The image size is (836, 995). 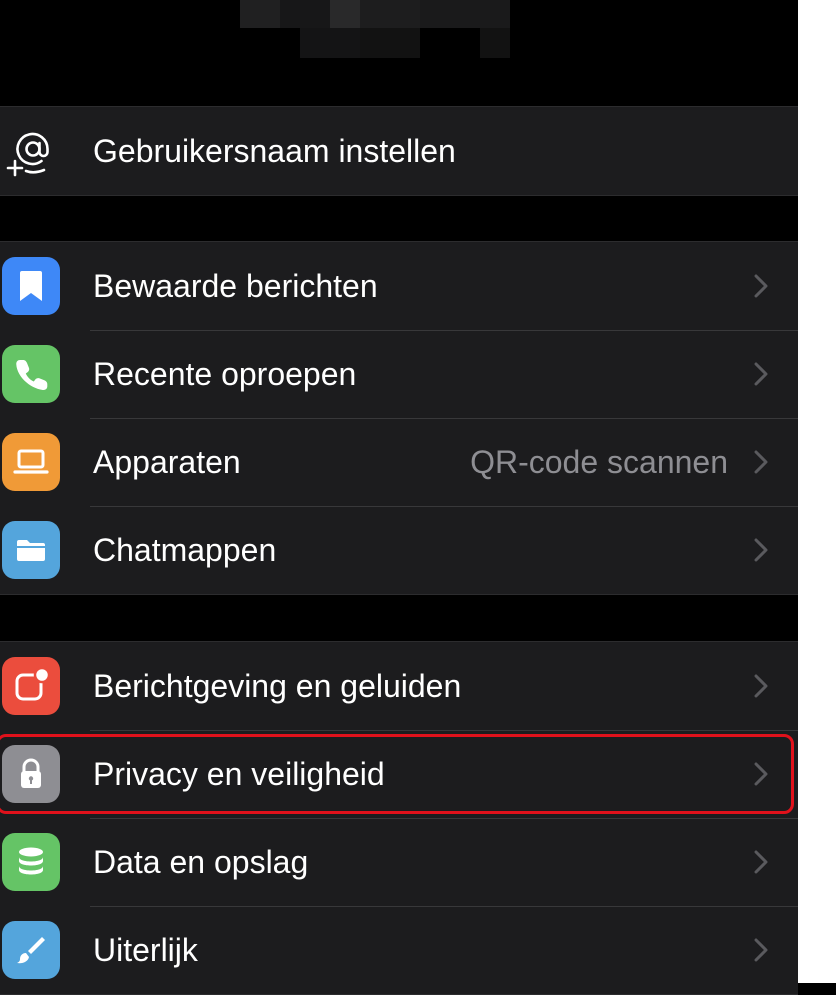 What do you see at coordinates (31, 862) in the screenshot?
I see `database-icon` at bounding box center [31, 862].